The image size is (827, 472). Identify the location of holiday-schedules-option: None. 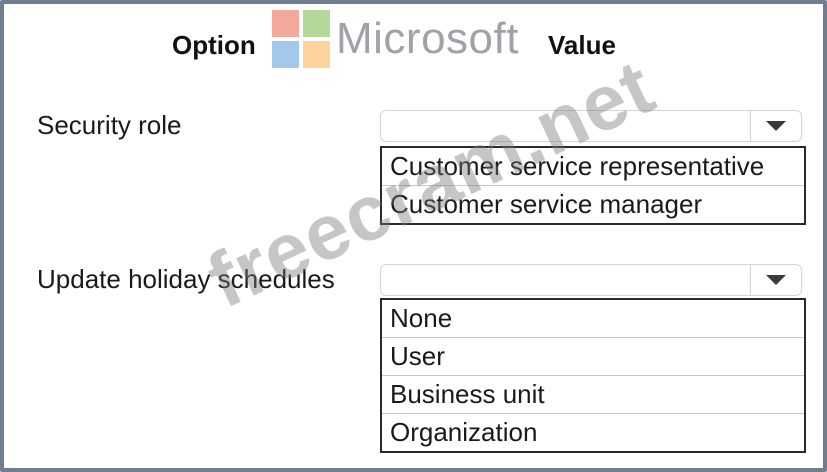
(593, 319).